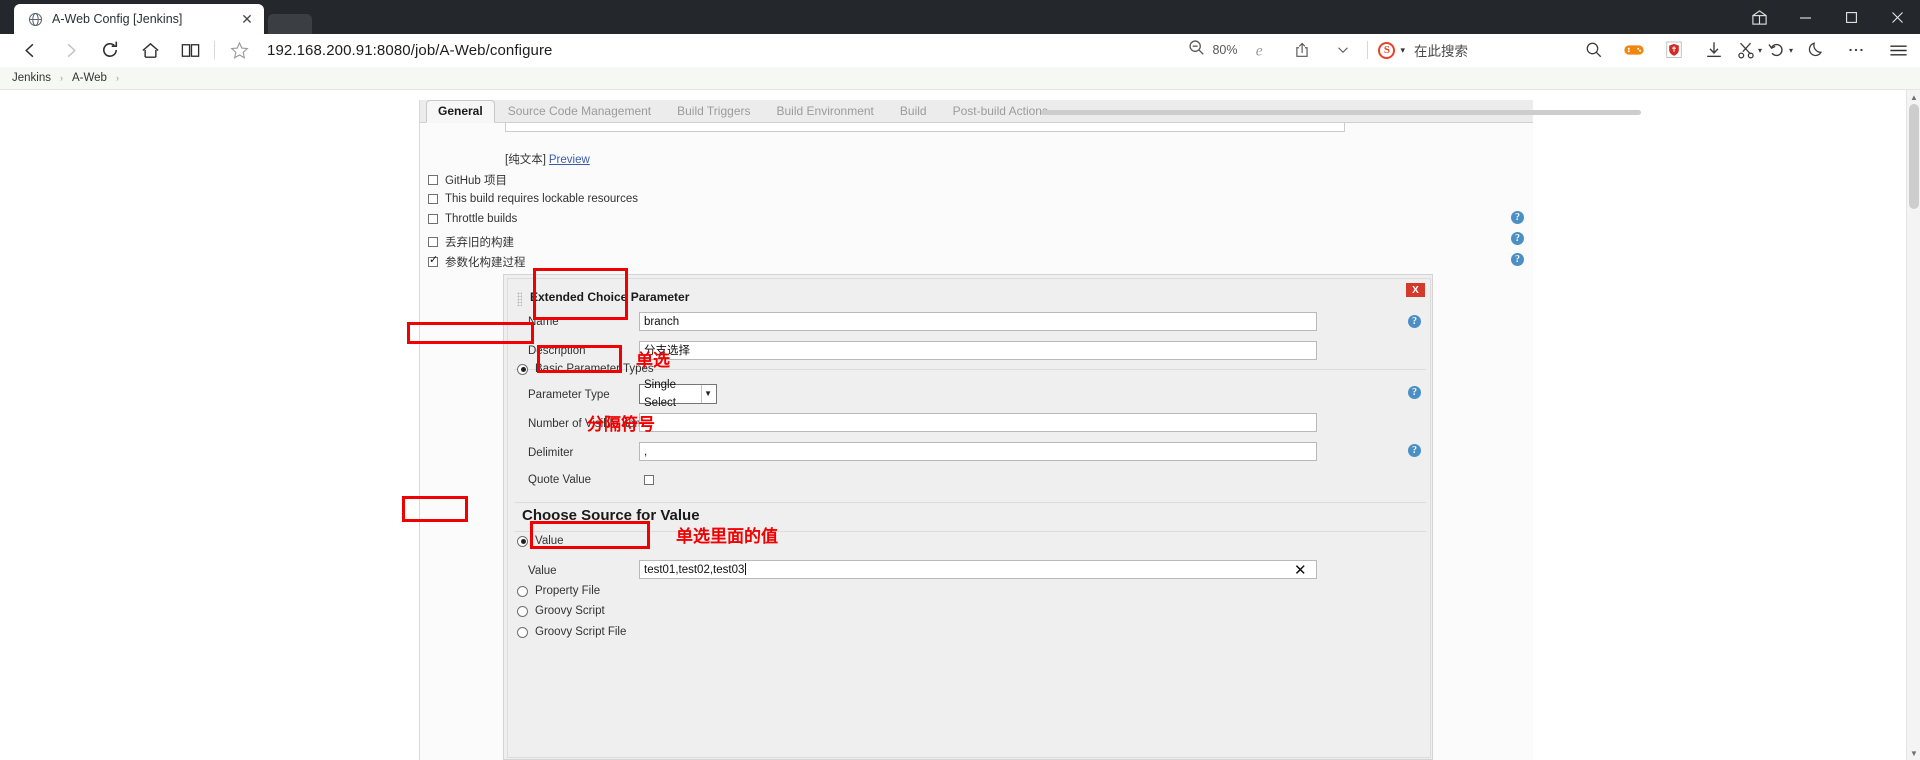  I want to click on tab-build-triggers: Build Triggers, so click(713, 111).